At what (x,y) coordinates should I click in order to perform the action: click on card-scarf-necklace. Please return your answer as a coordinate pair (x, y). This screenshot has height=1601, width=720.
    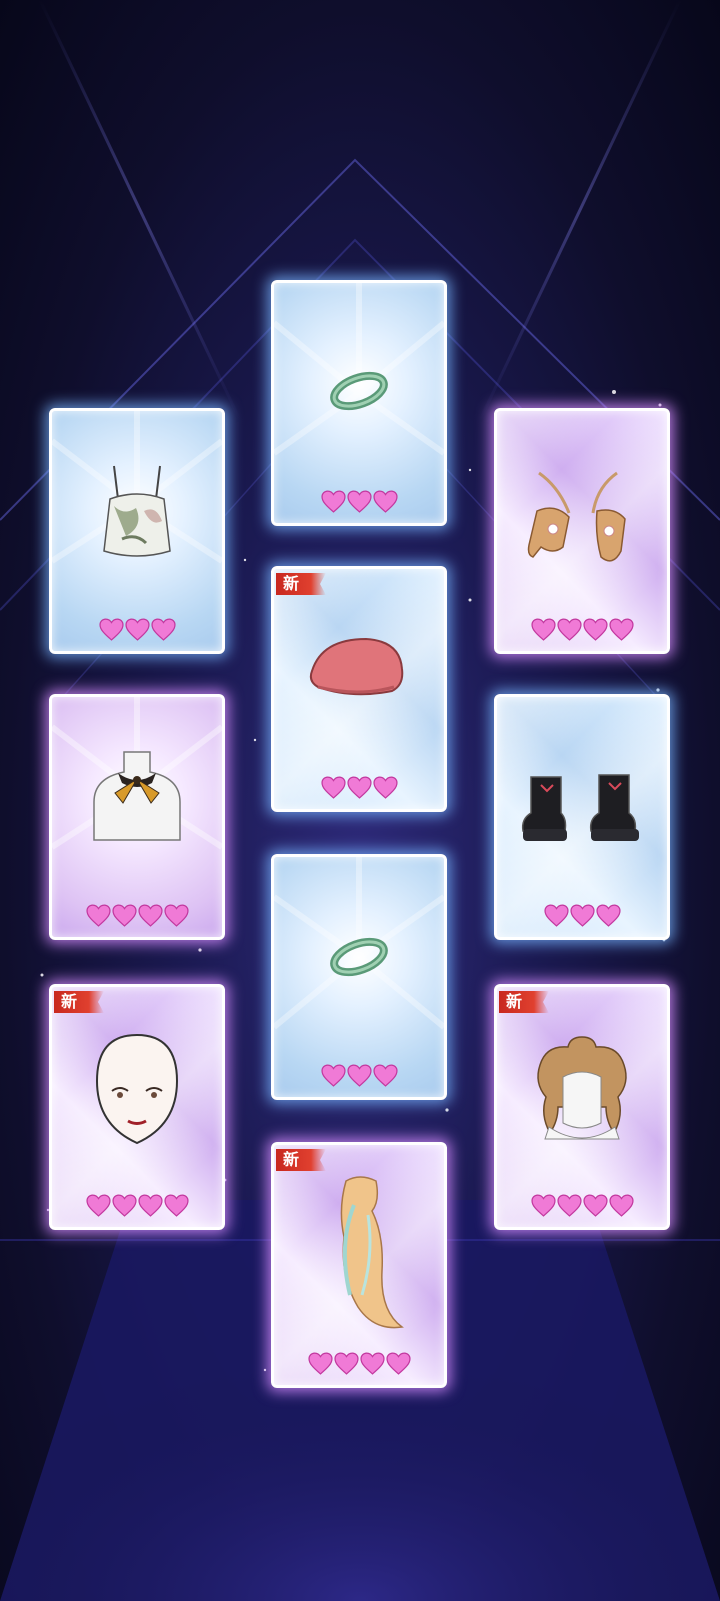
    Looking at the image, I should click on (137, 817).